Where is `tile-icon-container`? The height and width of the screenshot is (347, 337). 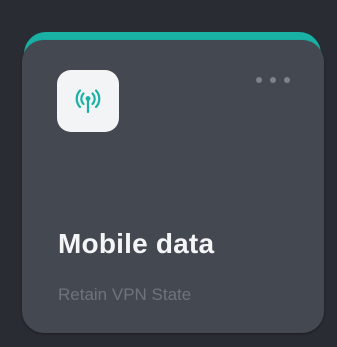
tile-icon-container is located at coordinates (88, 101).